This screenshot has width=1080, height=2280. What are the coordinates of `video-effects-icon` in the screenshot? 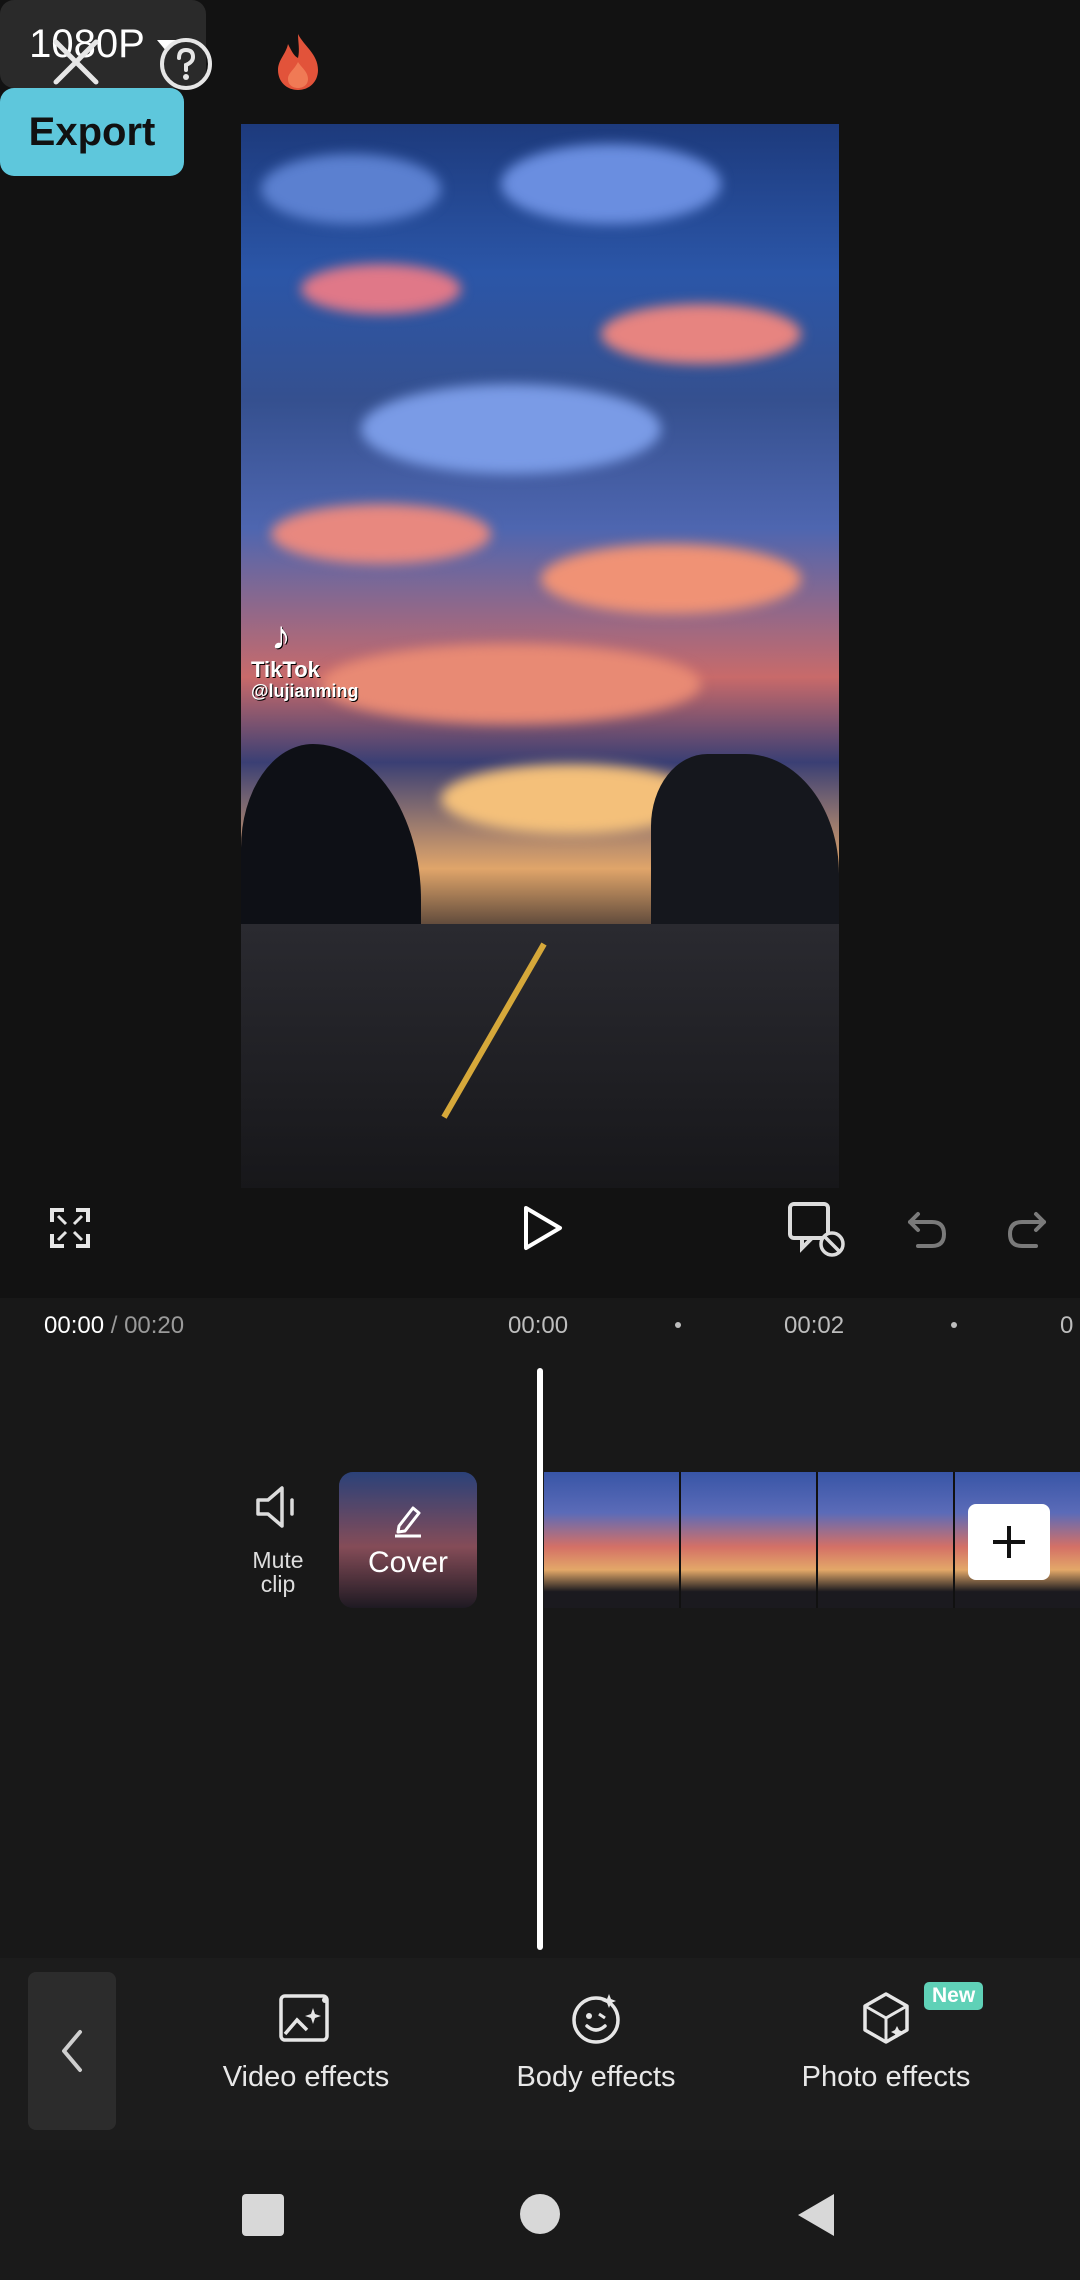 It's located at (304, 2018).